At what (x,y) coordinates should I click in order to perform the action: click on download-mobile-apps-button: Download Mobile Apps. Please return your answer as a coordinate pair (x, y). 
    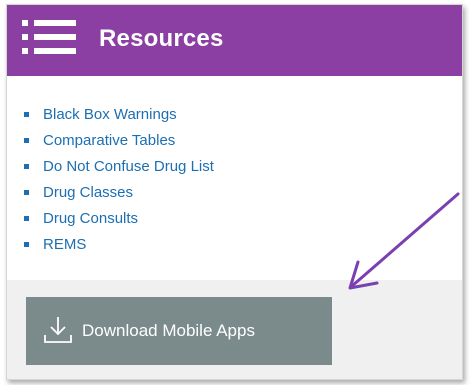
    Looking at the image, I should click on (179, 331).